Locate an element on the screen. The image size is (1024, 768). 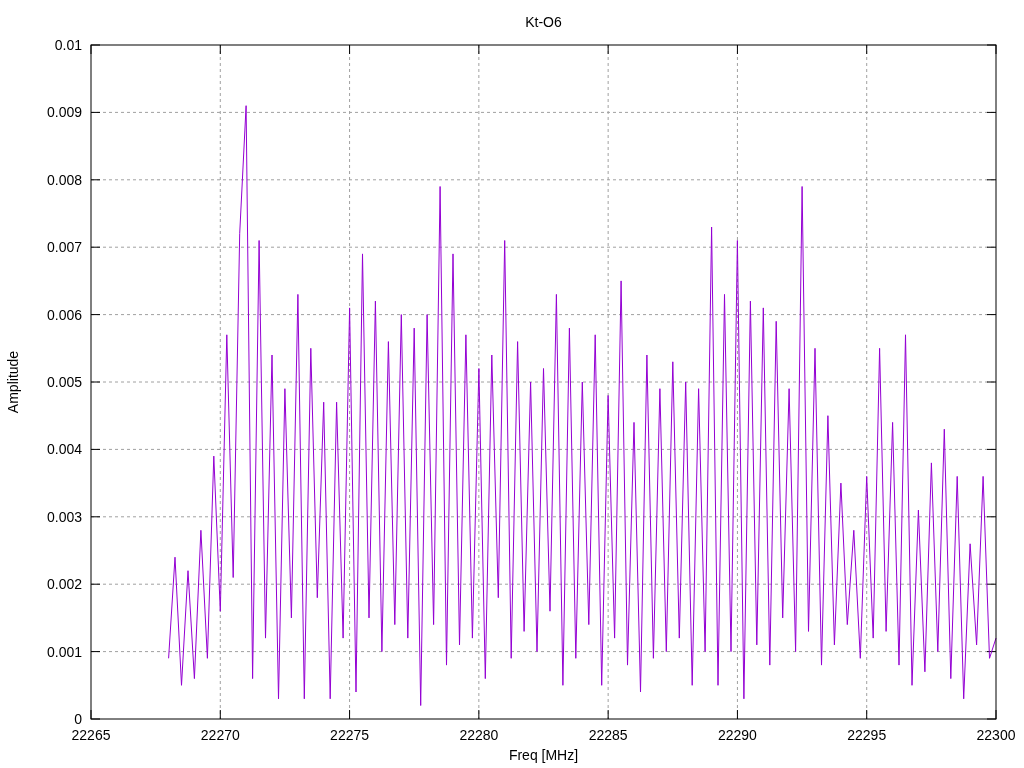
y-tick-label: 0.006 is located at coordinates (64, 314).